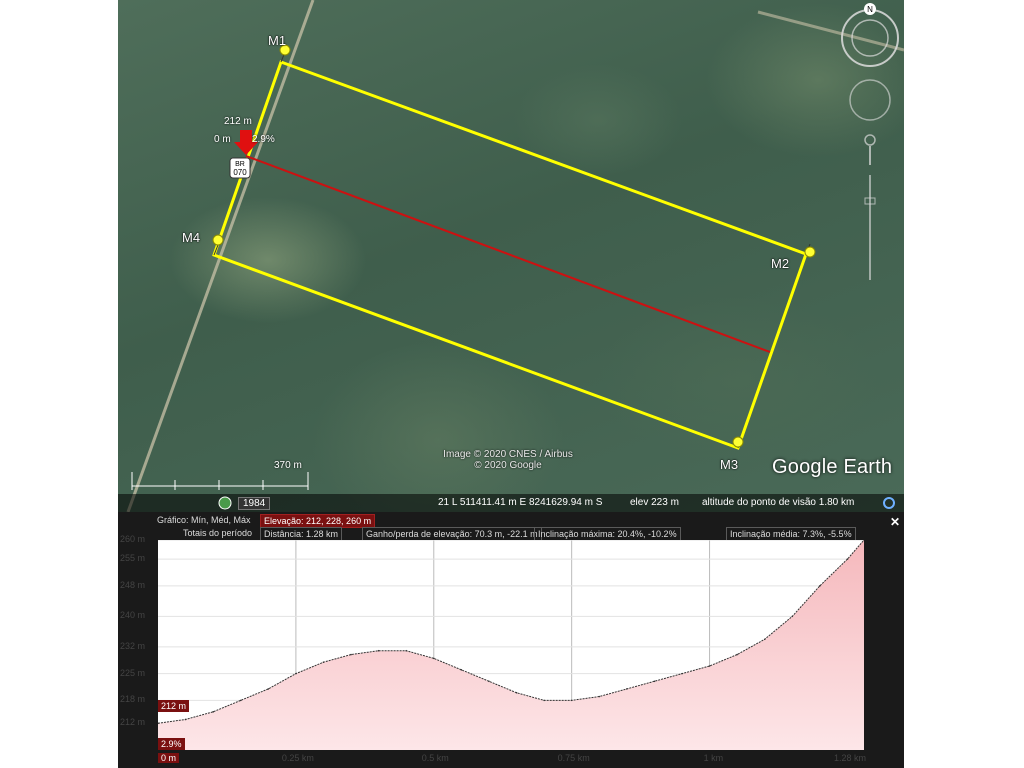 This screenshot has width=1024, height=768. I want to click on x-tick-label: 0.25 km, so click(297, 758).